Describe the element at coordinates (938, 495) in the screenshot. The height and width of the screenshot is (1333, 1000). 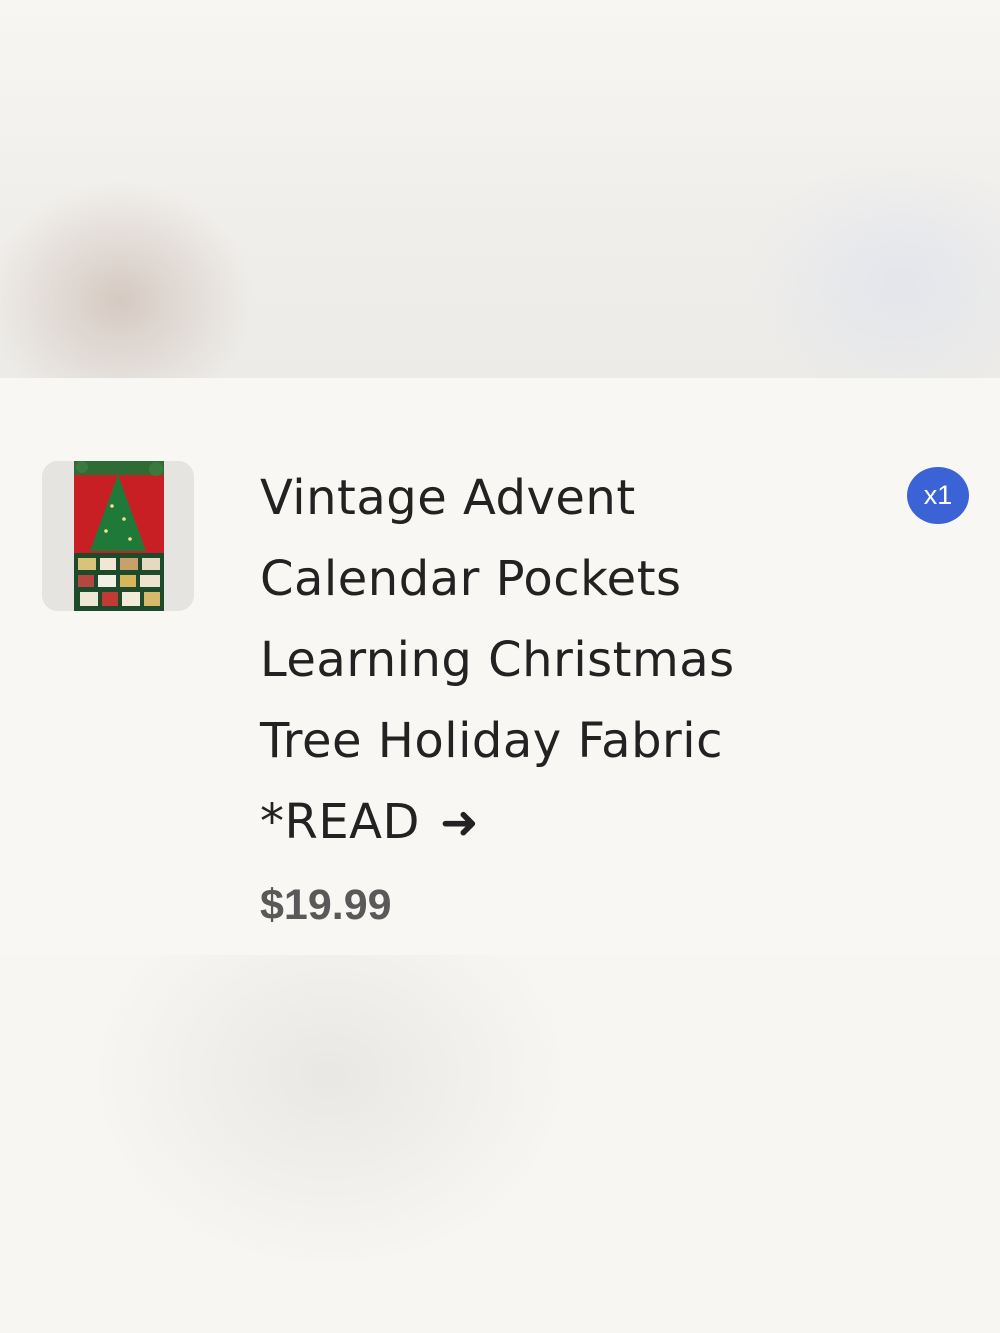
I see `quantity-badge: x1` at that location.